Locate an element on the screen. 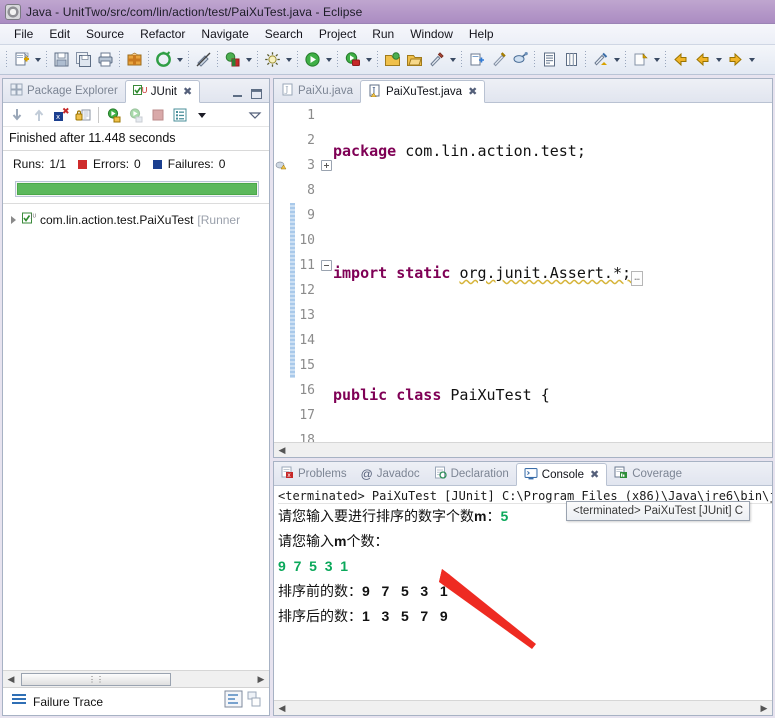  next-failed-test-icon is located at coordinates (17, 115).